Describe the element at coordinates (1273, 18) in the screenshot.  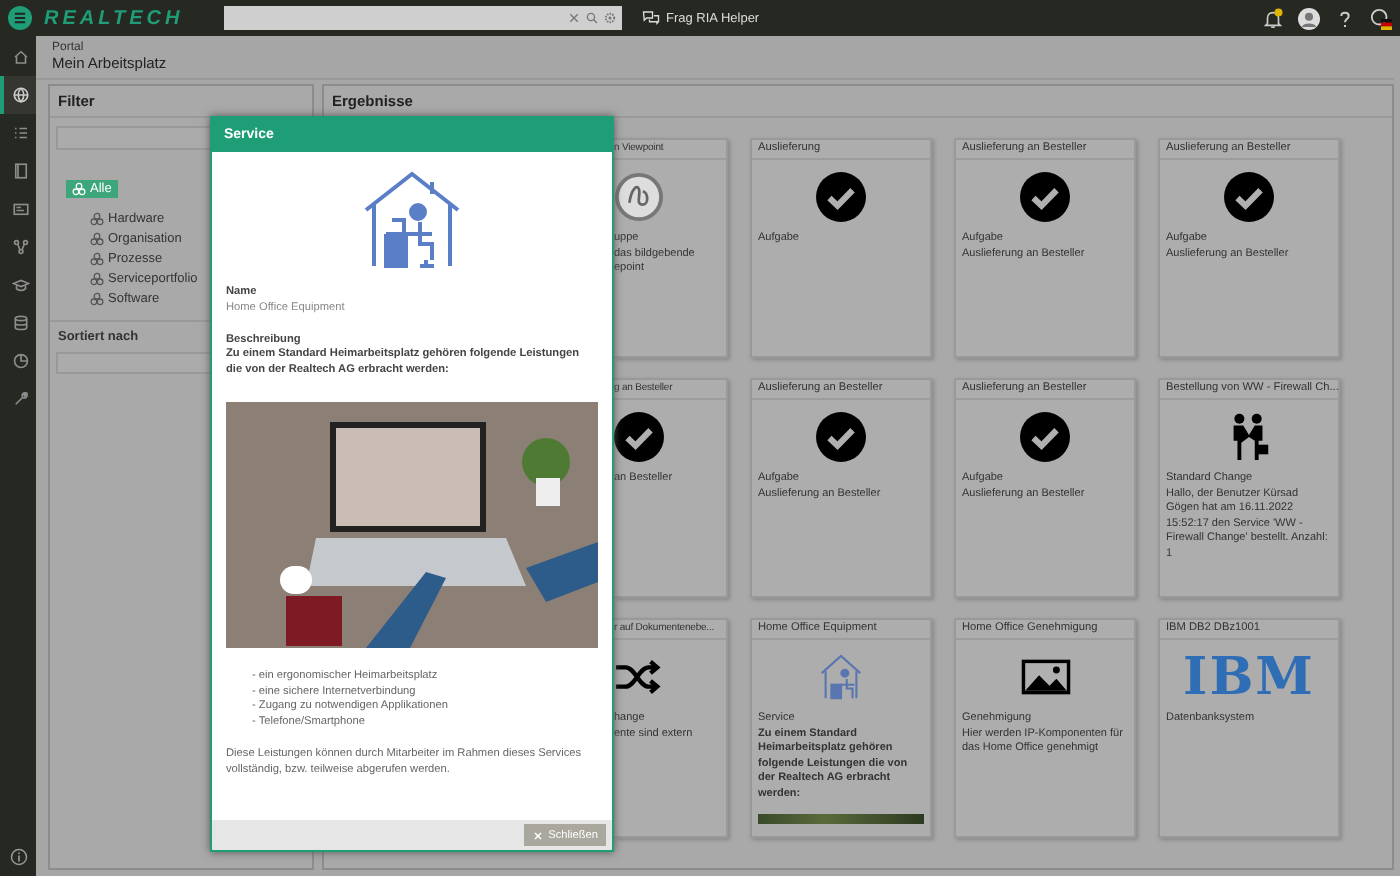
I see `notification-bell-icon` at that location.